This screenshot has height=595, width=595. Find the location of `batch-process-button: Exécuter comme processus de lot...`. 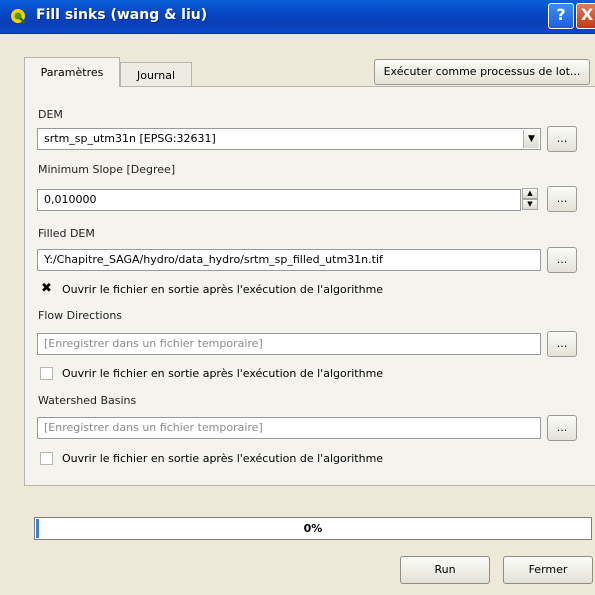

batch-process-button: Exécuter comme processus de lot... is located at coordinates (482, 72).